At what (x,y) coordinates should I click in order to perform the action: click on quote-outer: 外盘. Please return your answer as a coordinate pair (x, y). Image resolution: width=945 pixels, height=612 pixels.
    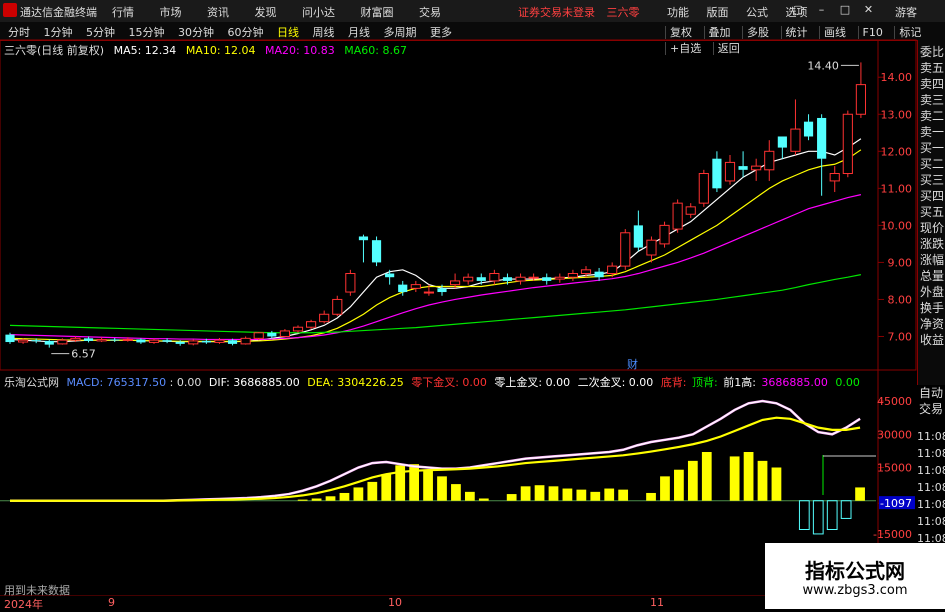
    Looking at the image, I should click on (931, 292).